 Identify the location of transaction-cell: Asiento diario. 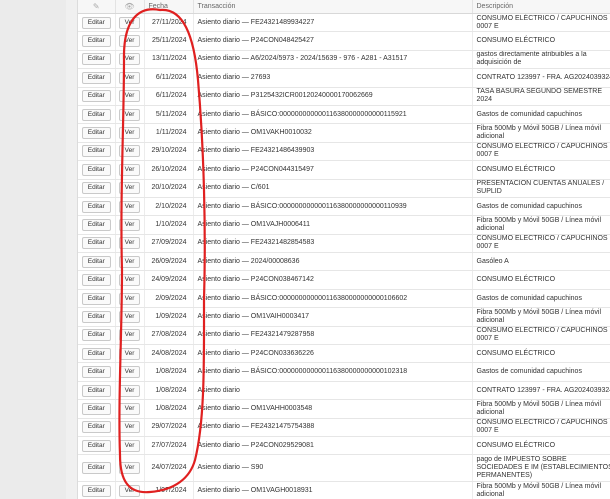
(333, 391).